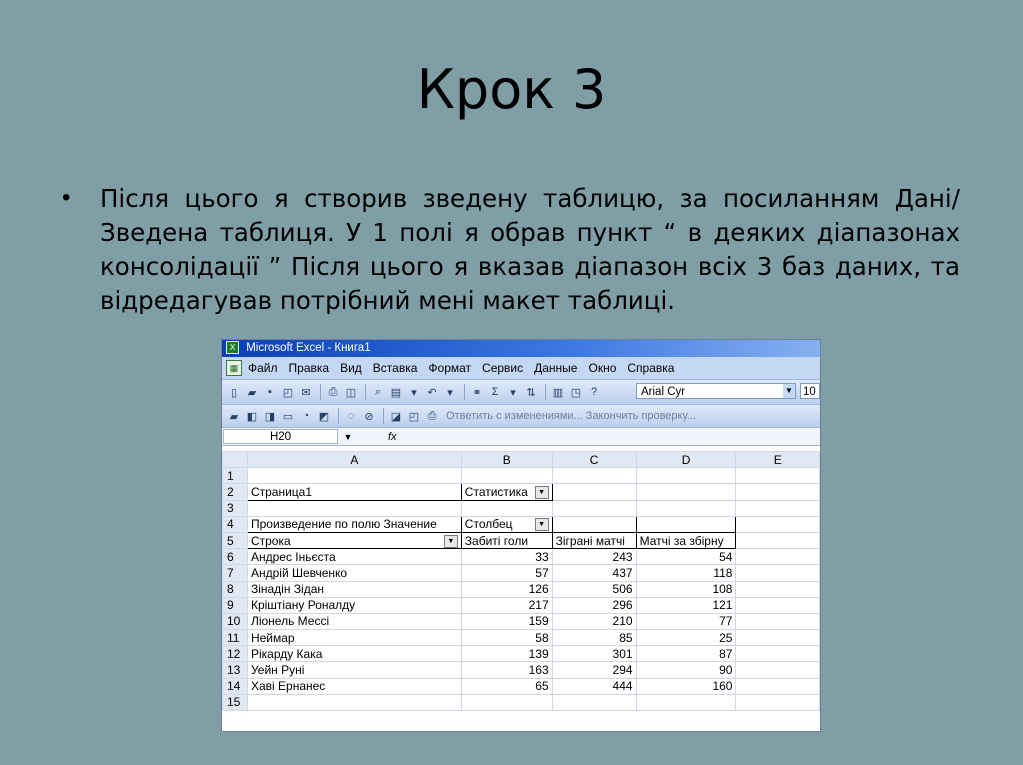 This screenshot has height=765, width=1023. I want to click on cell: Уейн Руні, so click(354, 670).